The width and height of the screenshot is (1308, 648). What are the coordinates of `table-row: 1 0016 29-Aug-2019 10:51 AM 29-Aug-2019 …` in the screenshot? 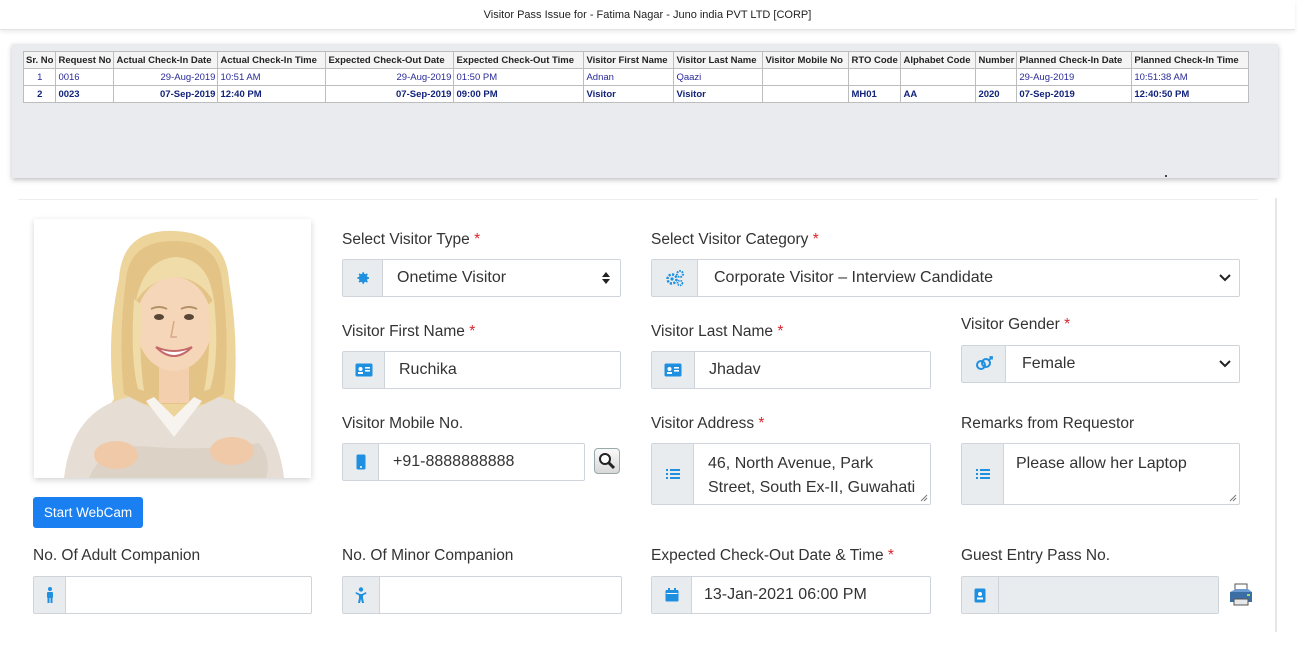 It's located at (636, 77).